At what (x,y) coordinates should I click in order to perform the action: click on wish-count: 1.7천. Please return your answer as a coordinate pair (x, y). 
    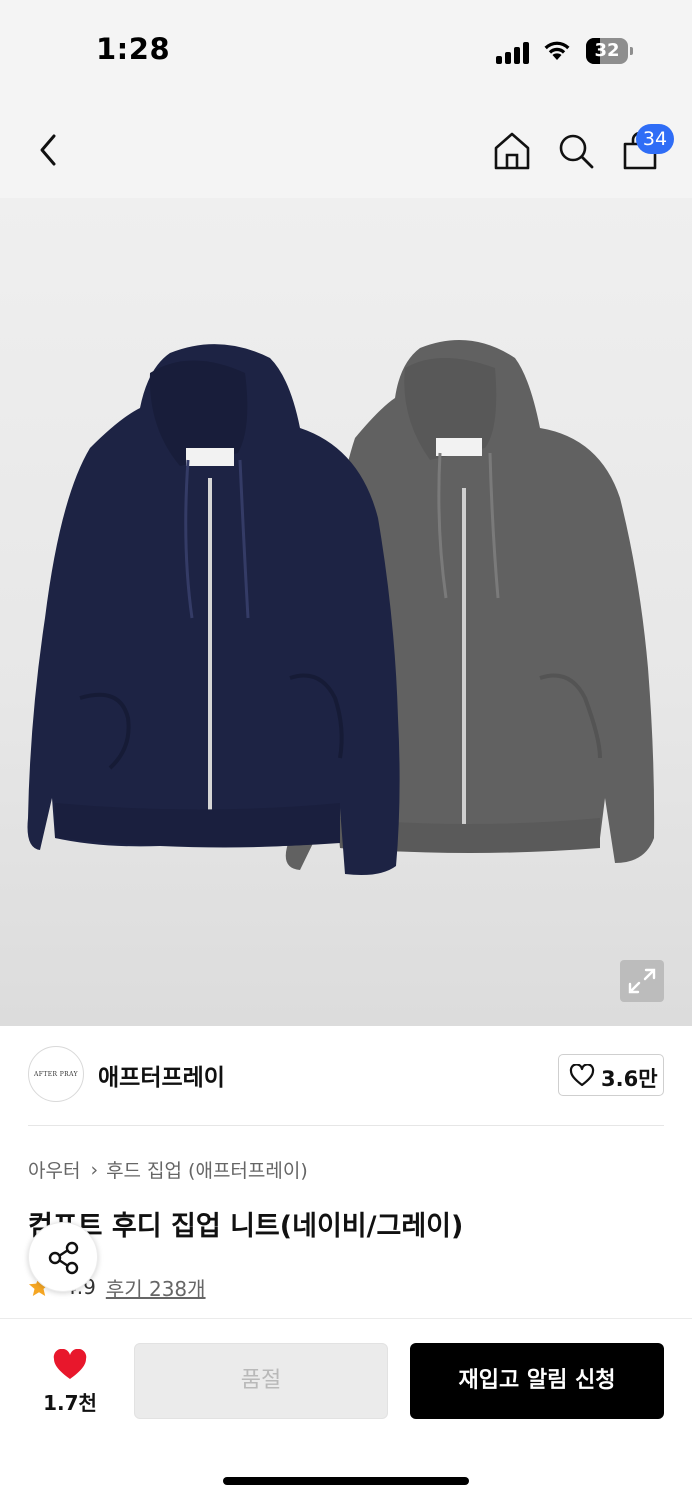
    Looking at the image, I should click on (70, 1403).